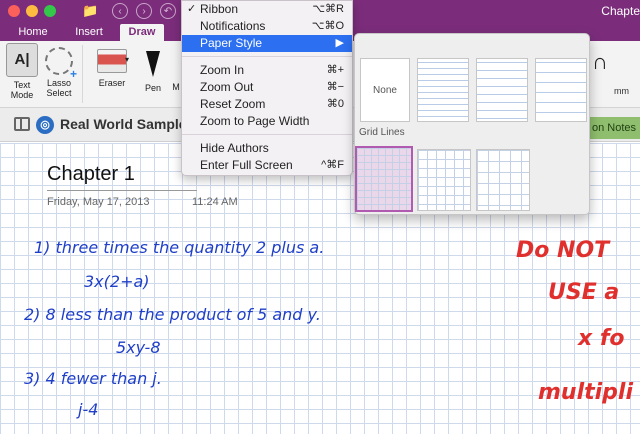  Describe the element at coordinates (339, 43) in the screenshot. I see `submenu-arrow-icon: ▶` at that location.